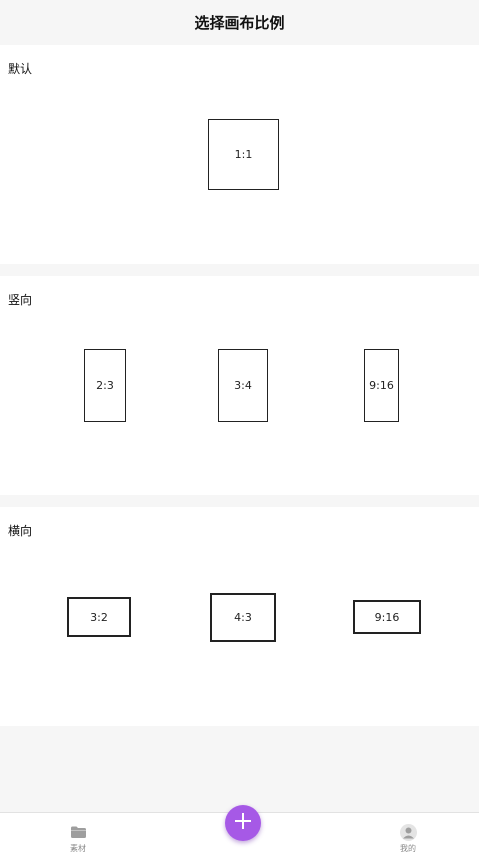 The width and height of the screenshot is (479, 856). What do you see at coordinates (105, 385) in the screenshot?
I see `ratio-option-2-3: 2:3` at bounding box center [105, 385].